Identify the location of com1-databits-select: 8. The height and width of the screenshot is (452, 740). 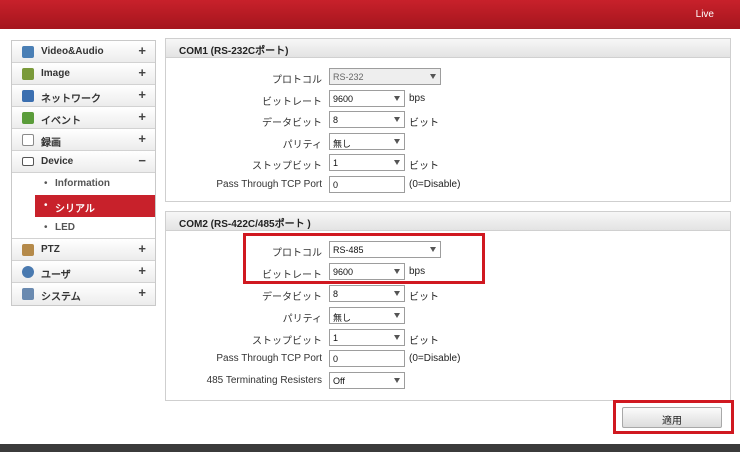
(367, 119).